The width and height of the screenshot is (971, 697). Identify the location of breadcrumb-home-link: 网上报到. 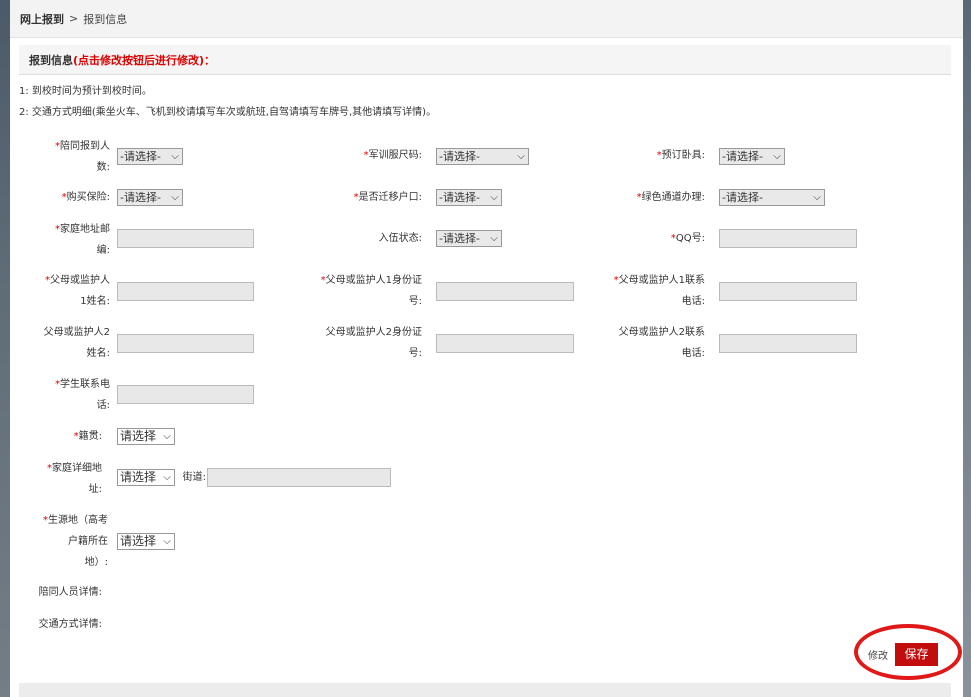
(42, 19).